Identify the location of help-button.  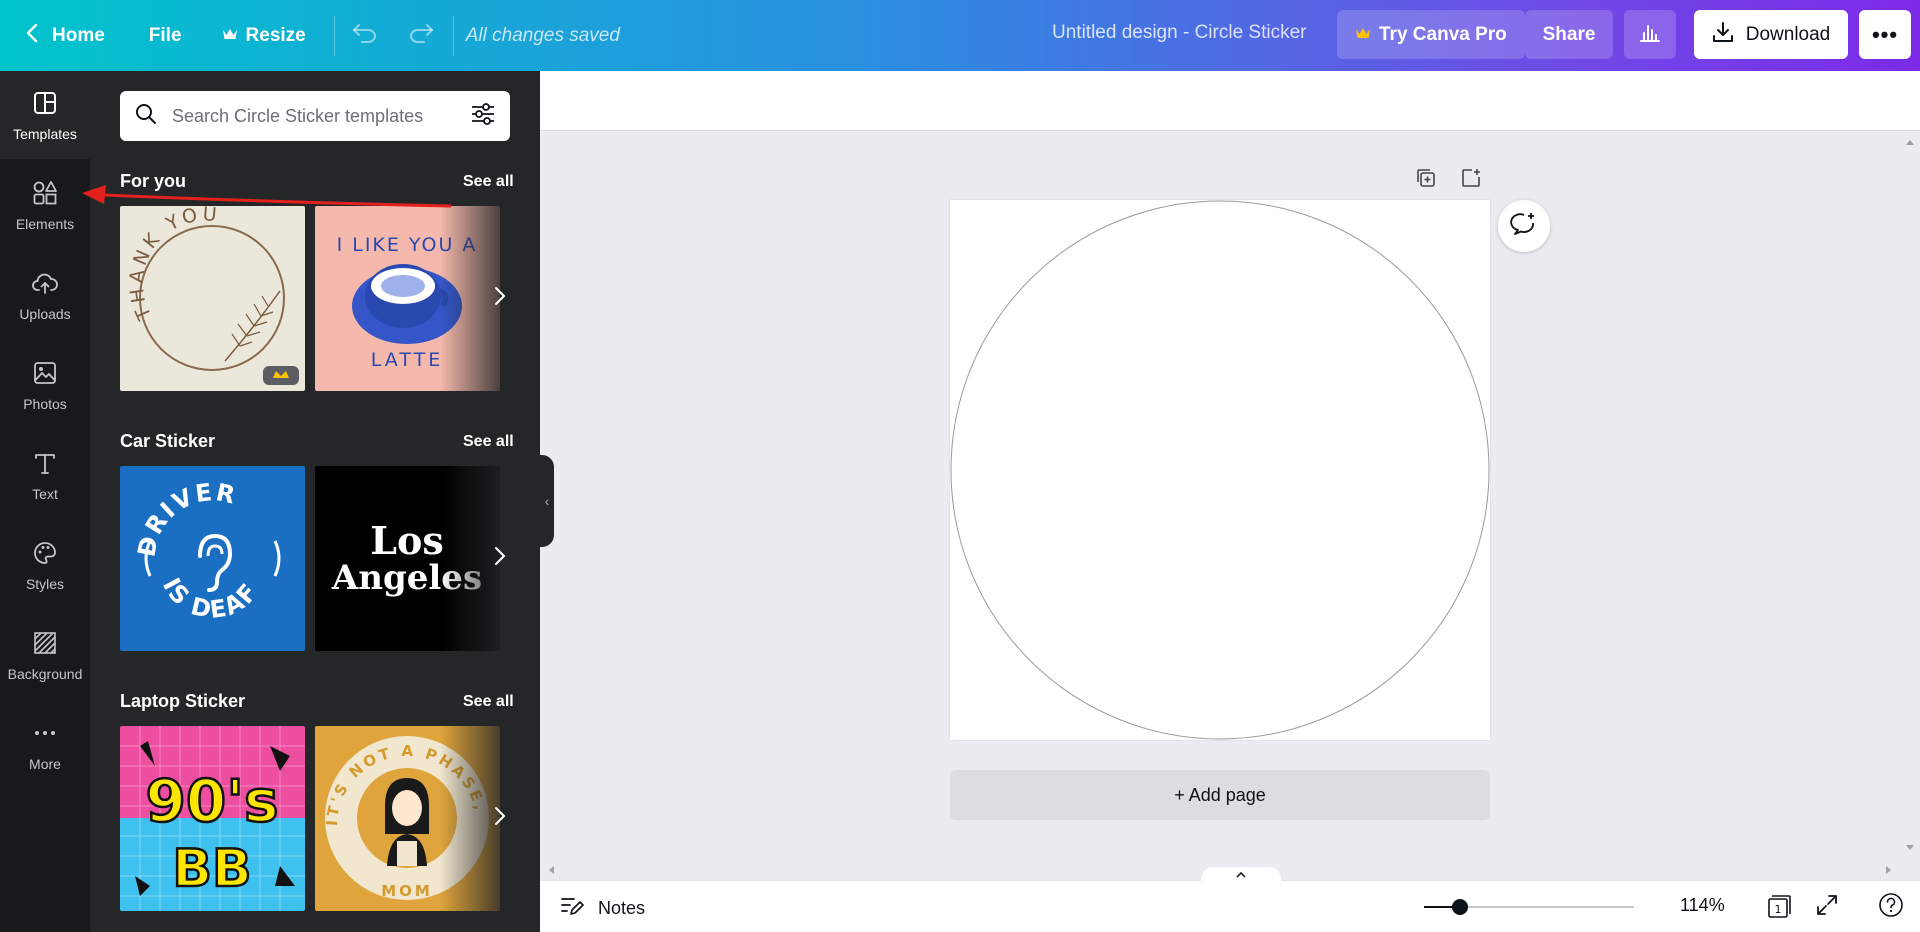
(1891, 907).